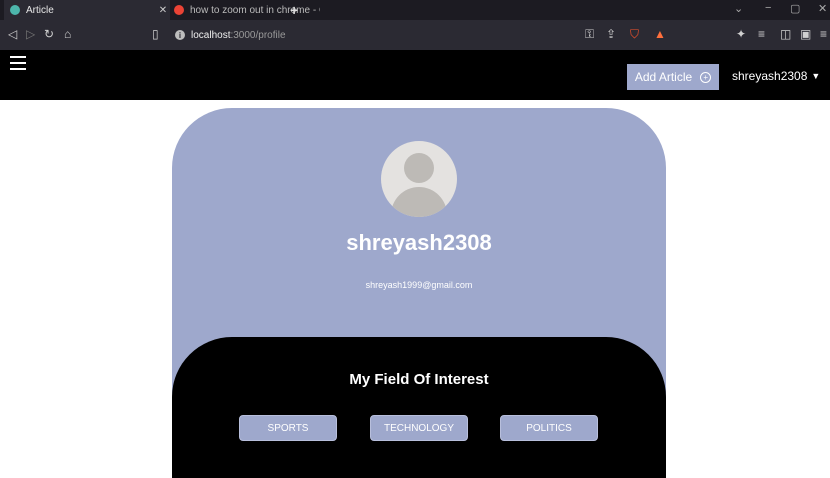  What do you see at coordinates (67, 34) in the screenshot?
I see `home-icon: ⌂` at bounding box center [67, 34].